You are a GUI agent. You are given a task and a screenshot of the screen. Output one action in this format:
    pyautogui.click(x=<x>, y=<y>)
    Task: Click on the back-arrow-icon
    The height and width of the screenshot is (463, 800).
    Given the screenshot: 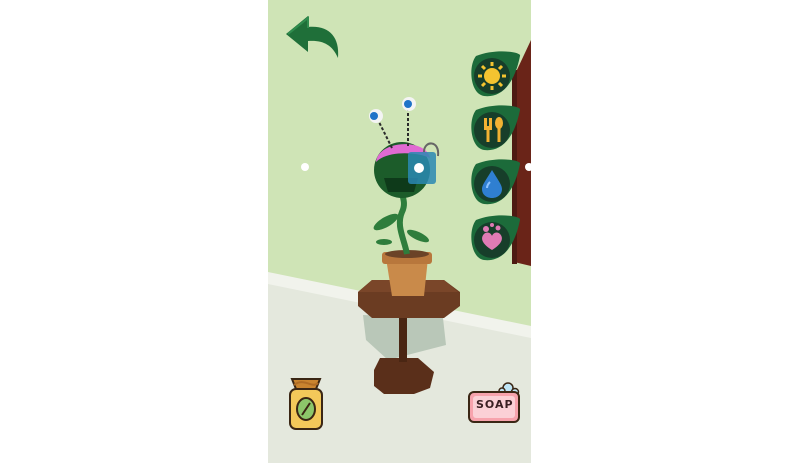 What is the action you would take?
    pyautogui.click(x=312, y=36)
    